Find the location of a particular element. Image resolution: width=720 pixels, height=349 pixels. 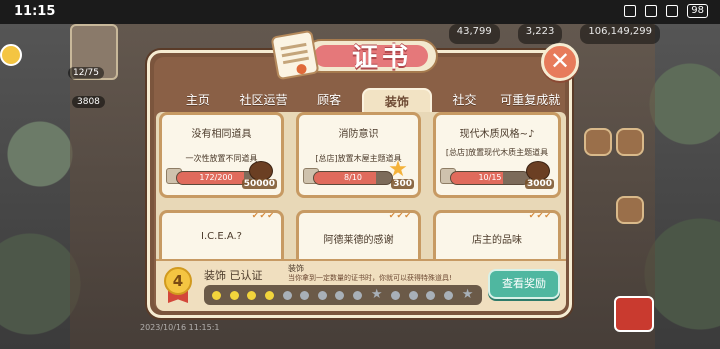

tab-social: 社交 is located at coordinates (465, 100).